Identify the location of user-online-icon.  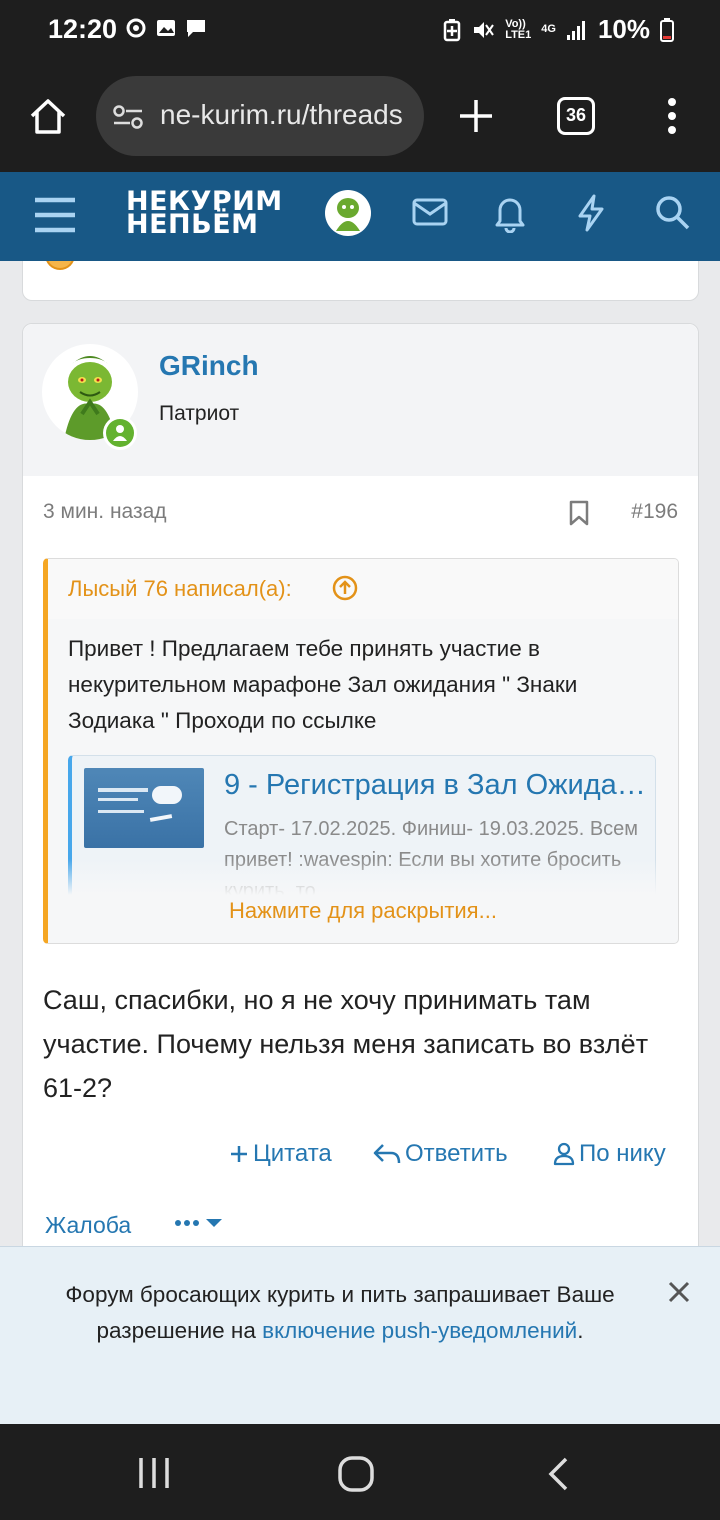
(120, 433).